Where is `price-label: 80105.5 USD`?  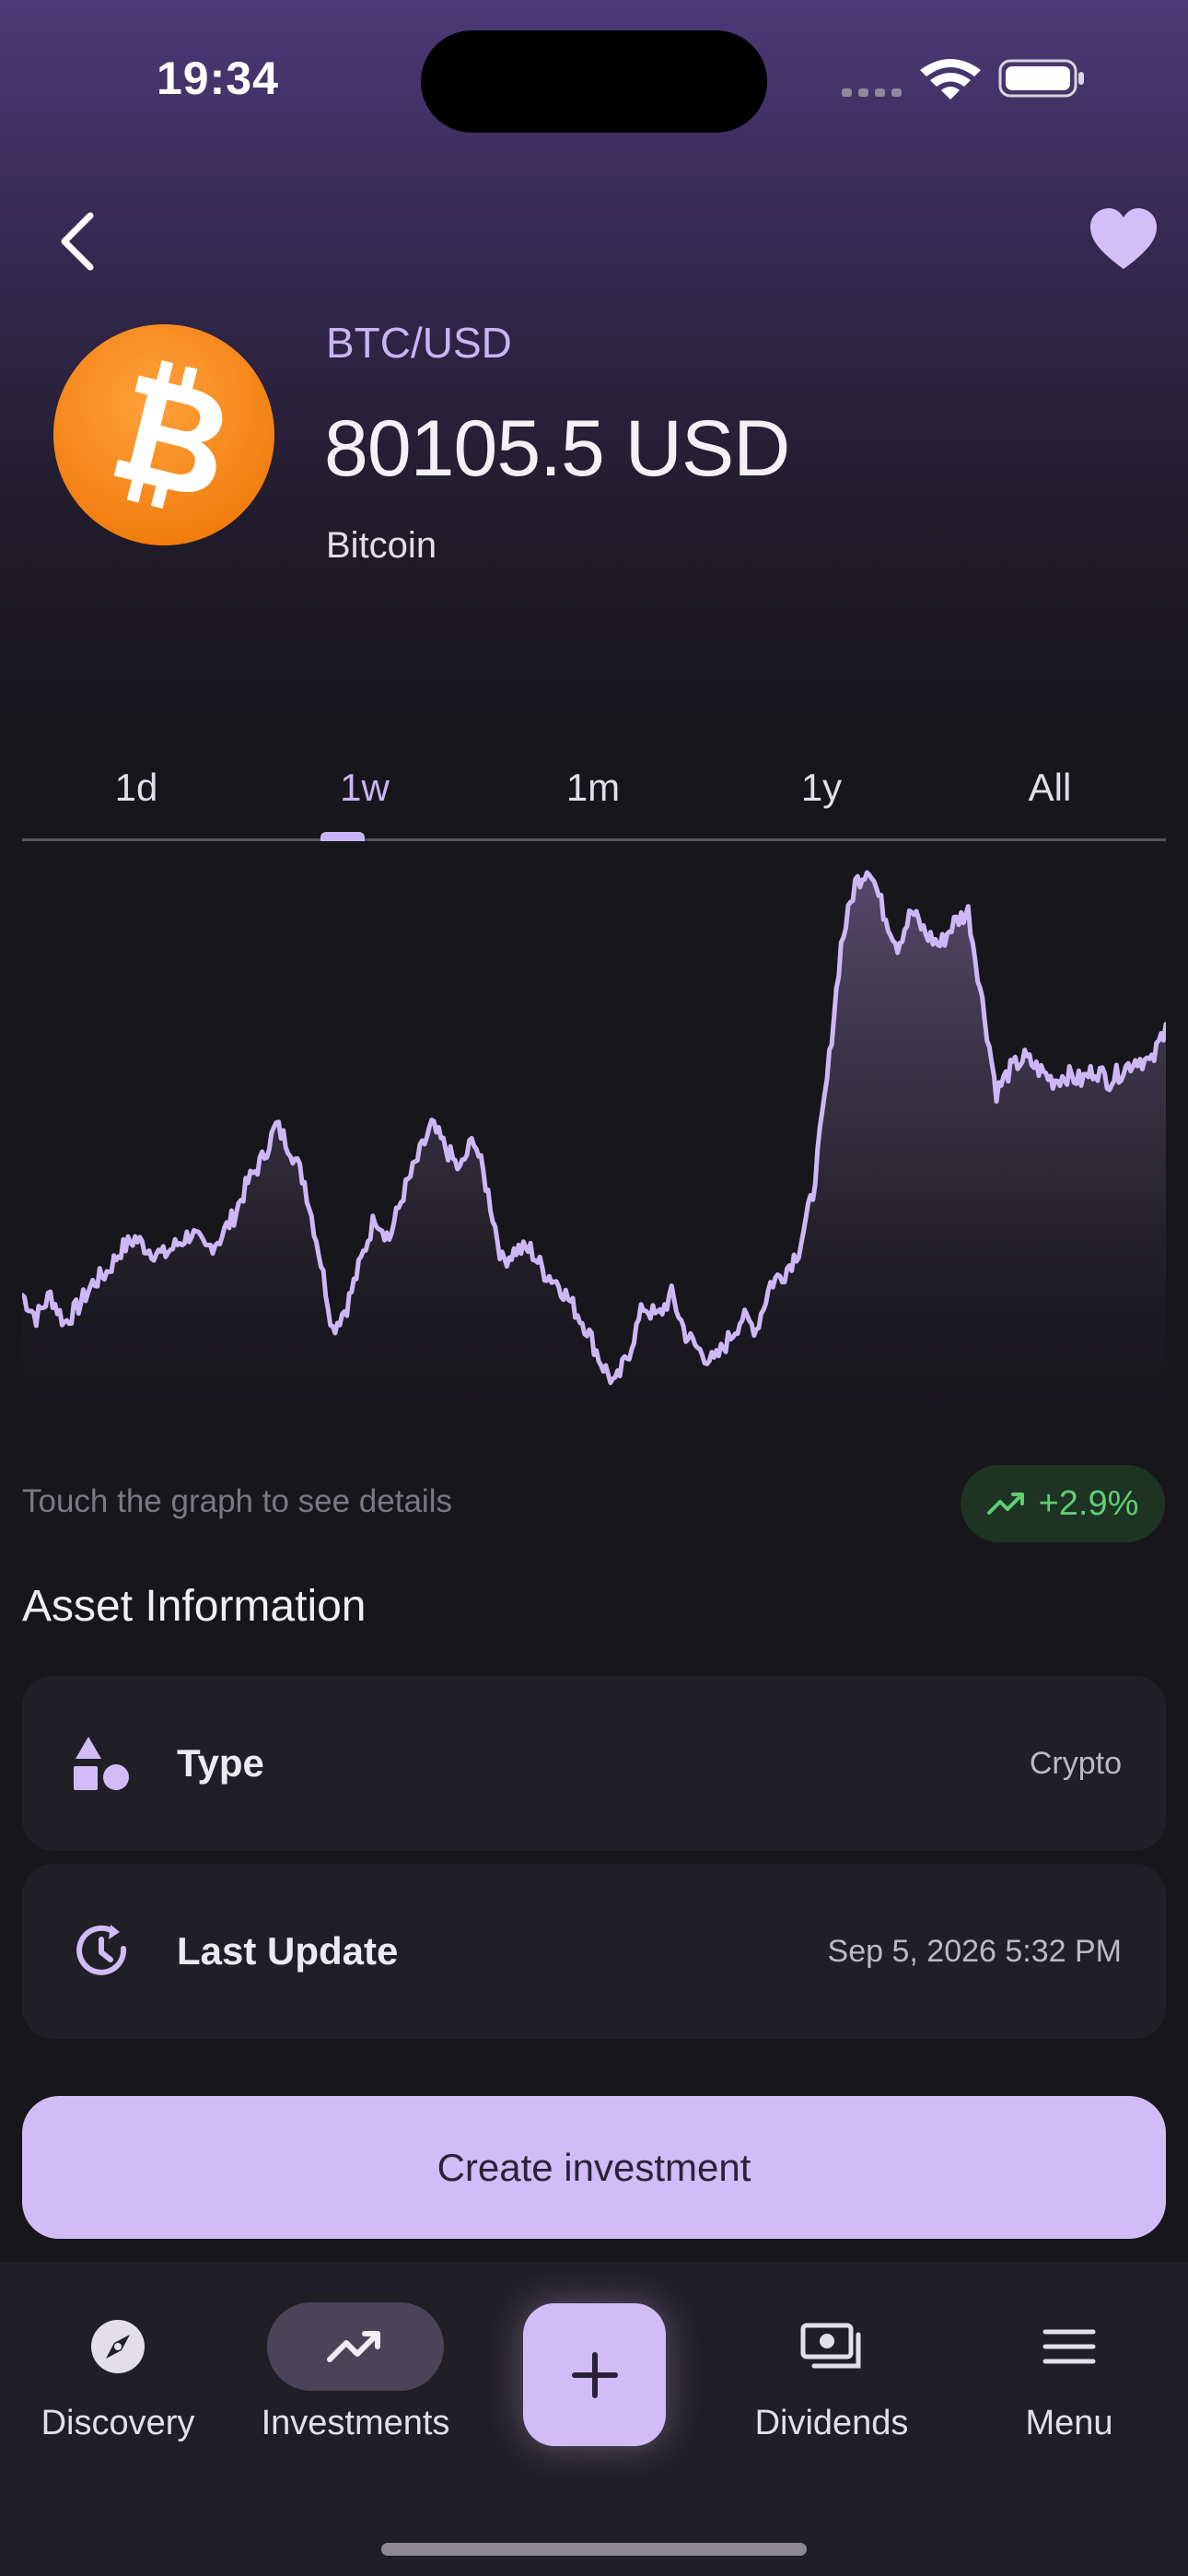
price-label: 80105.5 USD is located at coordinates (557, 448).